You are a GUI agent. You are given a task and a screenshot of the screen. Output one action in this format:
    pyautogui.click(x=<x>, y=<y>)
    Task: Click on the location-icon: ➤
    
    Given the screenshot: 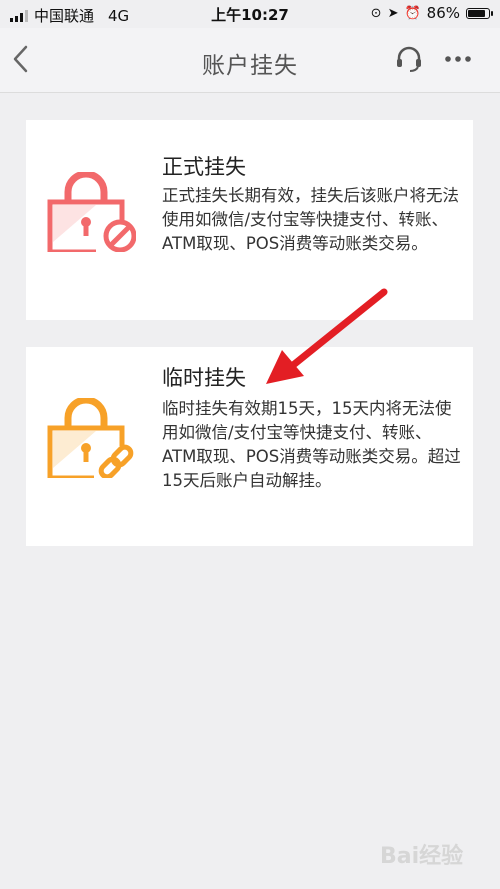 What is the action you would take?
    pyautogui.click(x=393, y=13)
    